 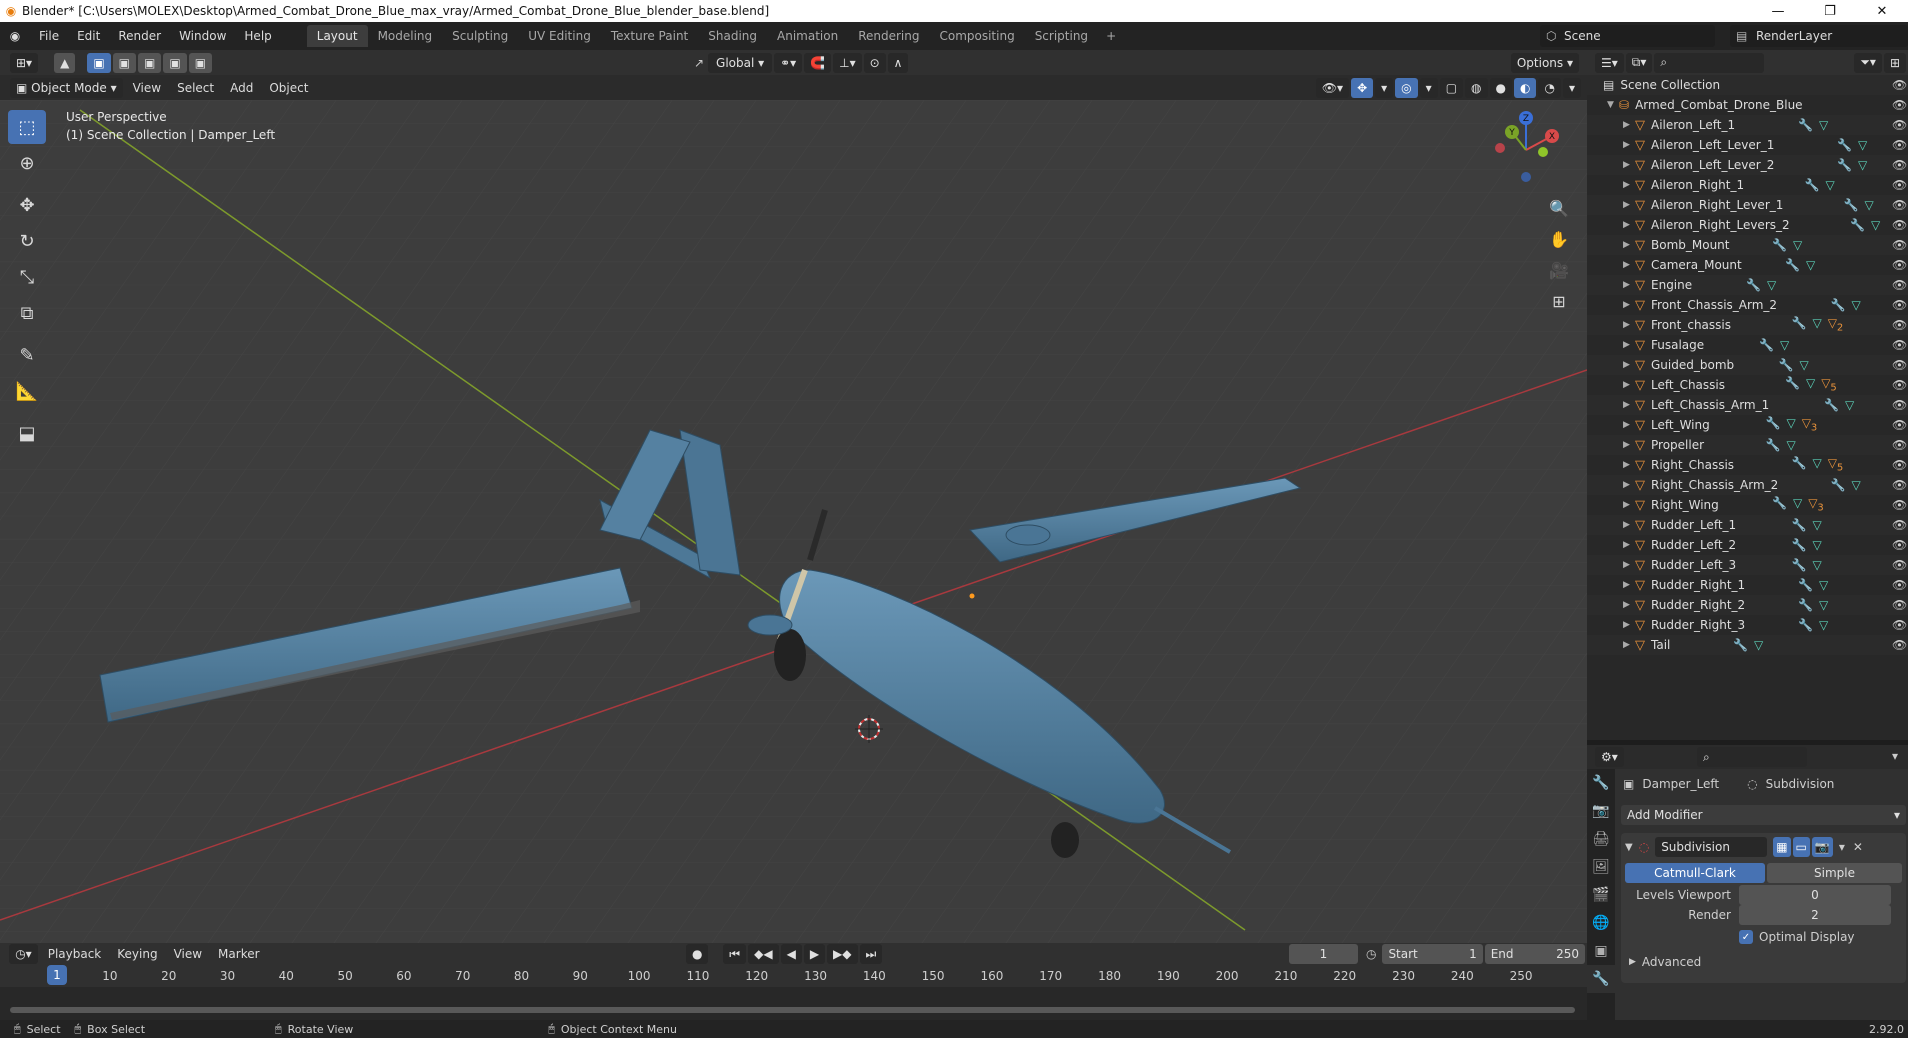 What do you see at coordinates (1601, 811) in the screenshot?
I see `tab-render-icon: 📷` at bounding box center [1601, 811].